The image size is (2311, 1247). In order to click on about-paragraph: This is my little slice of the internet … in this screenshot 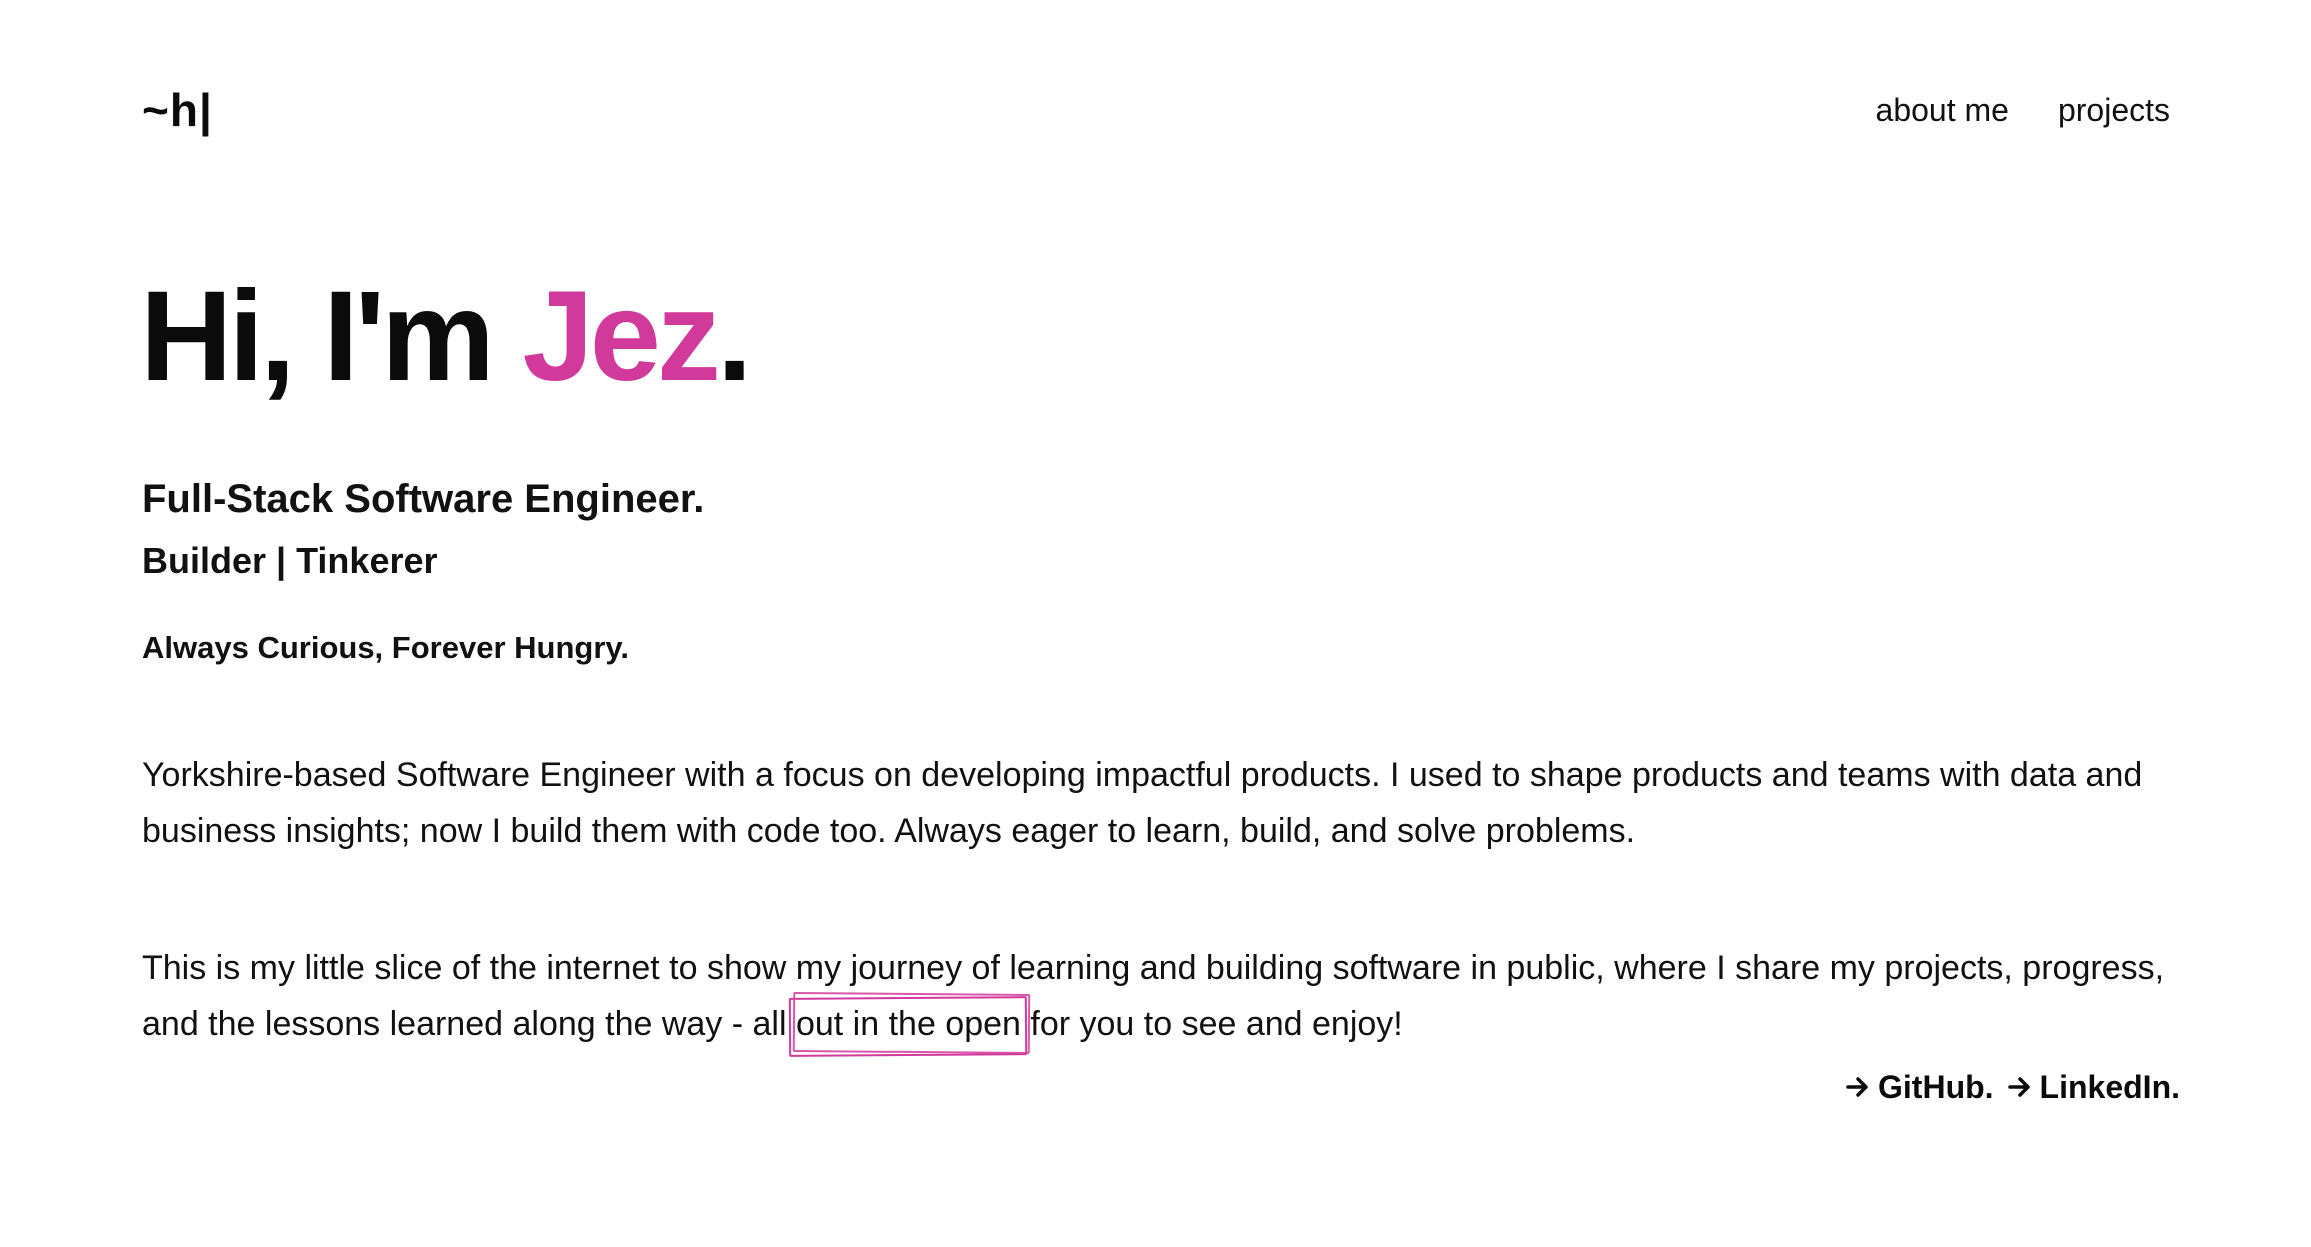, I will do `click(1157, 996)`.